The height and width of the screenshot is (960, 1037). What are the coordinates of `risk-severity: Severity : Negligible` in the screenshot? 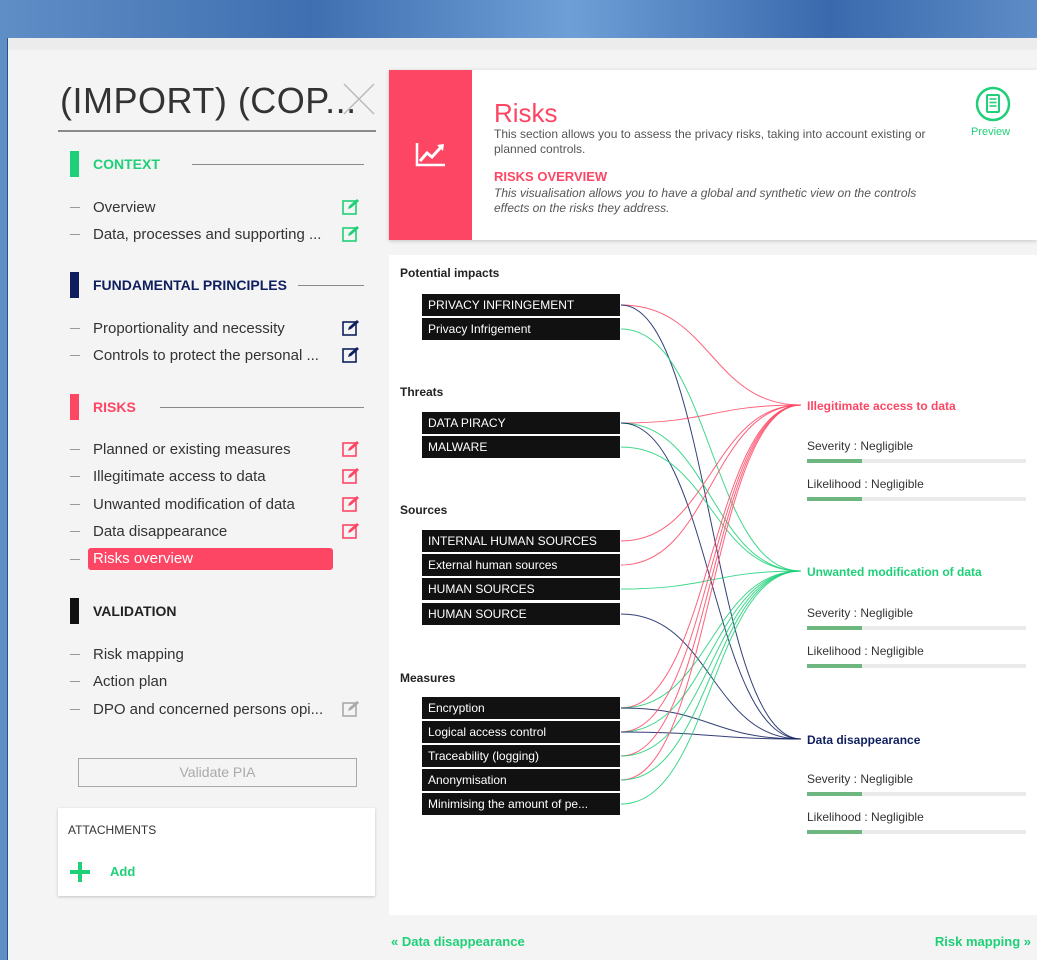 It's located at (860, 613).